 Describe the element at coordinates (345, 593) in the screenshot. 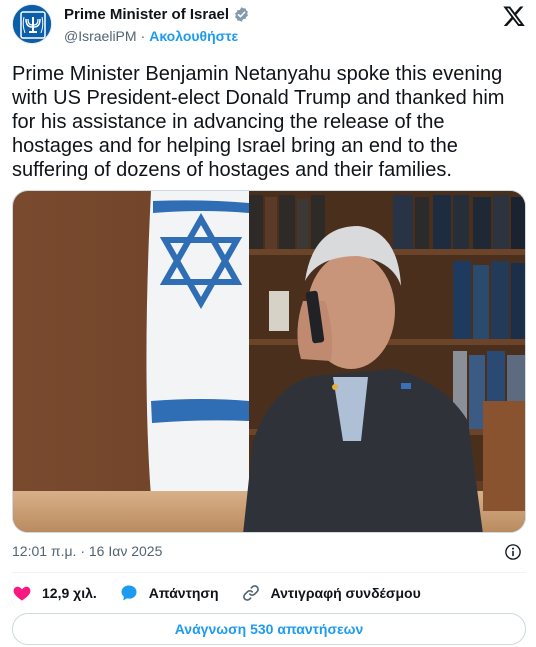

I see `copy-link-label: Αντιγραφή συνδέσμου` at that location.